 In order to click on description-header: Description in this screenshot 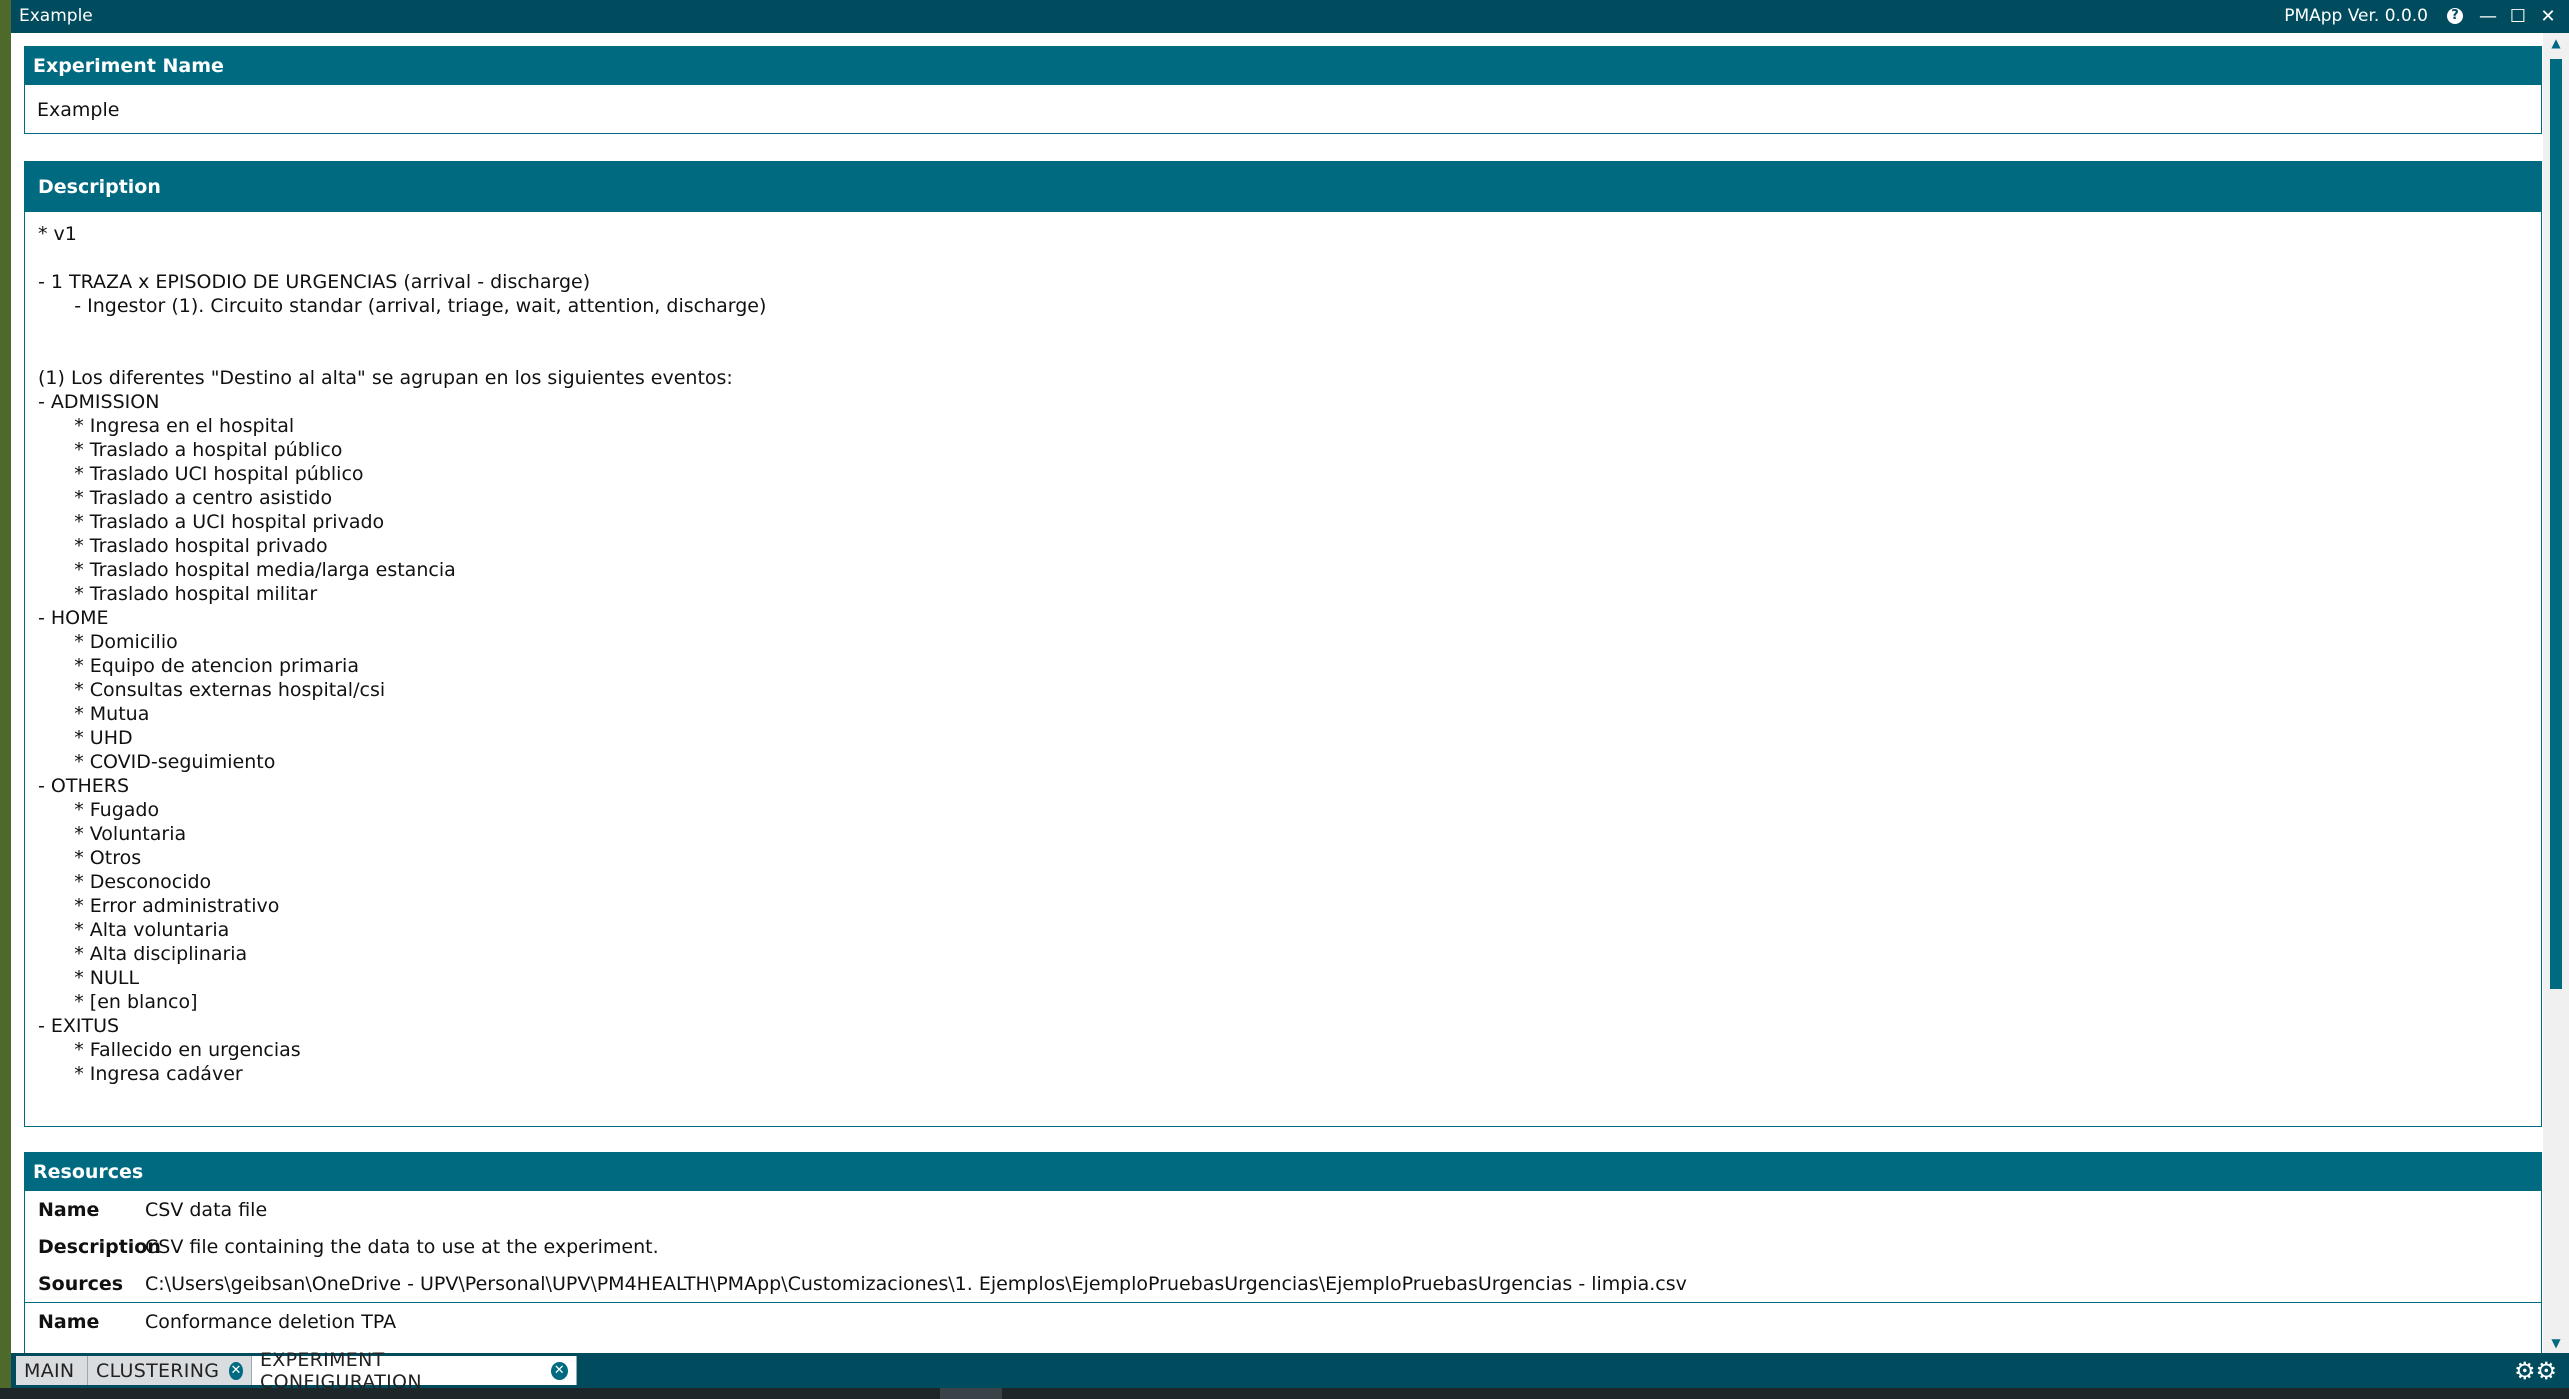, I will do `click(1283, 187)`.